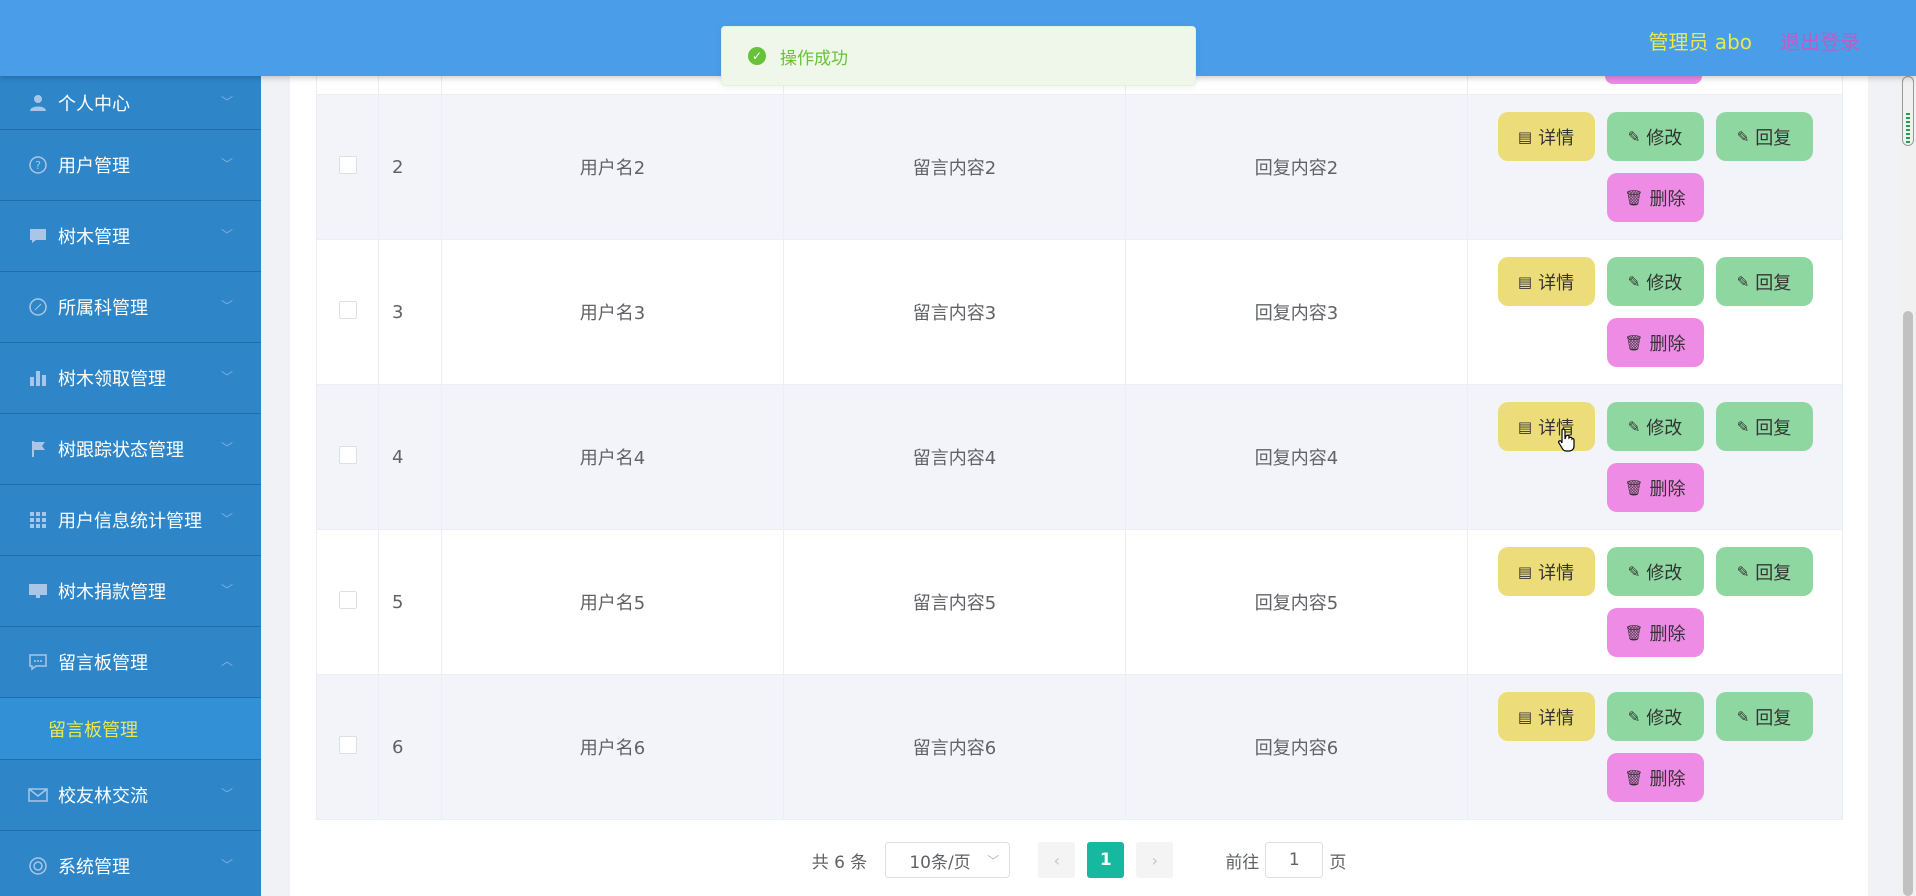  I want to click on row-username: 用户名5, so click(612, 602).